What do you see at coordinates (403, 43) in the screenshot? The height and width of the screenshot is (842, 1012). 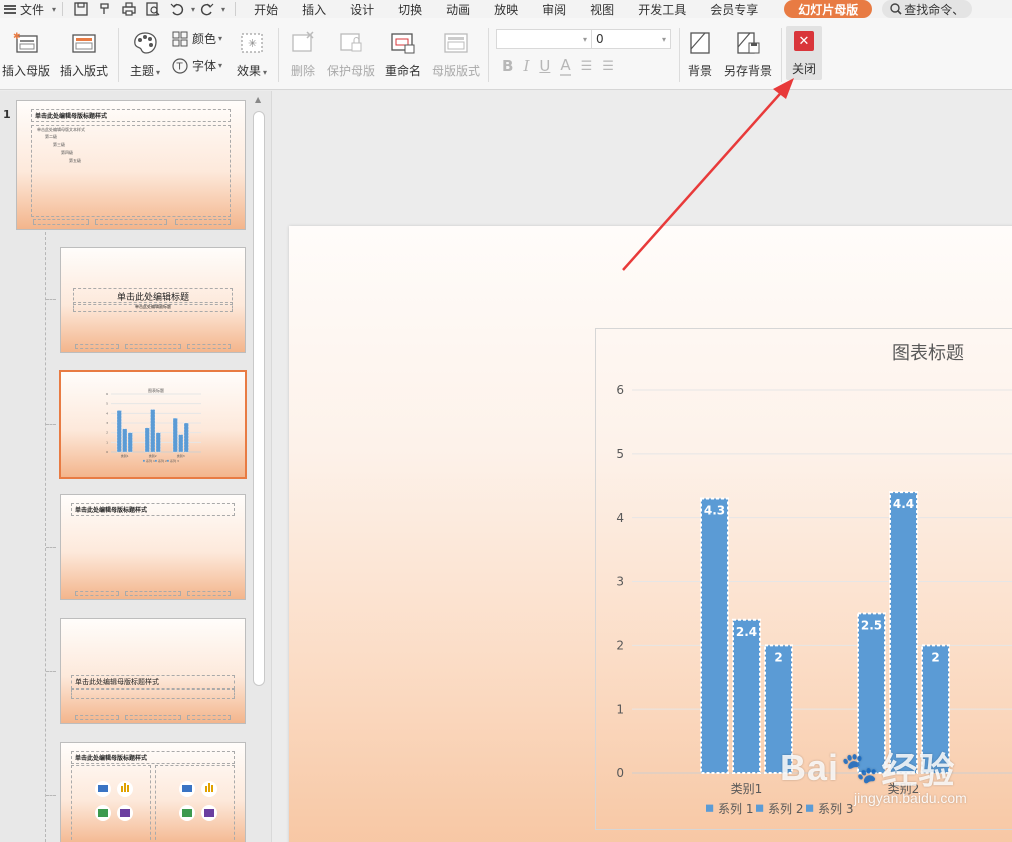 I see `rename-icon` at bounding box center [403, 43].